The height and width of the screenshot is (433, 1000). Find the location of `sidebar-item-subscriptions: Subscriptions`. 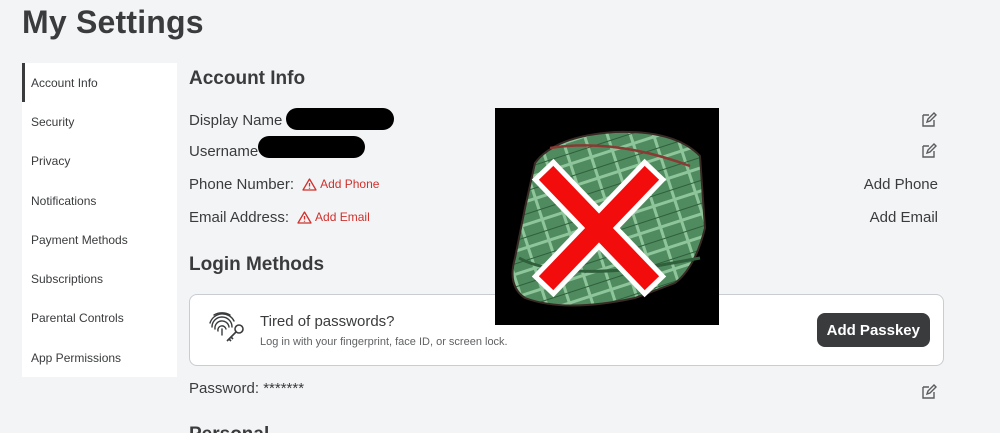

sidebar-item-subscriptions: Subscriptions is located at coordinates (99, 278).